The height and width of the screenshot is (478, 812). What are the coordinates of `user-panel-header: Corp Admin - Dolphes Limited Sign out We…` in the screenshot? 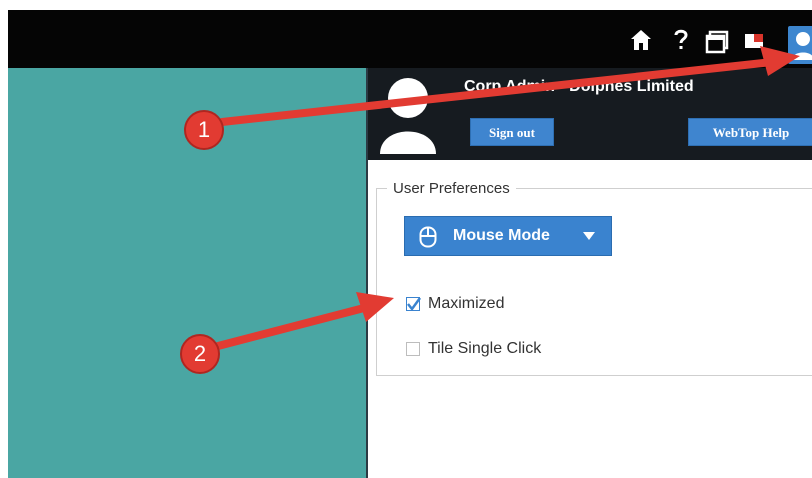 It's located at (590, 114).